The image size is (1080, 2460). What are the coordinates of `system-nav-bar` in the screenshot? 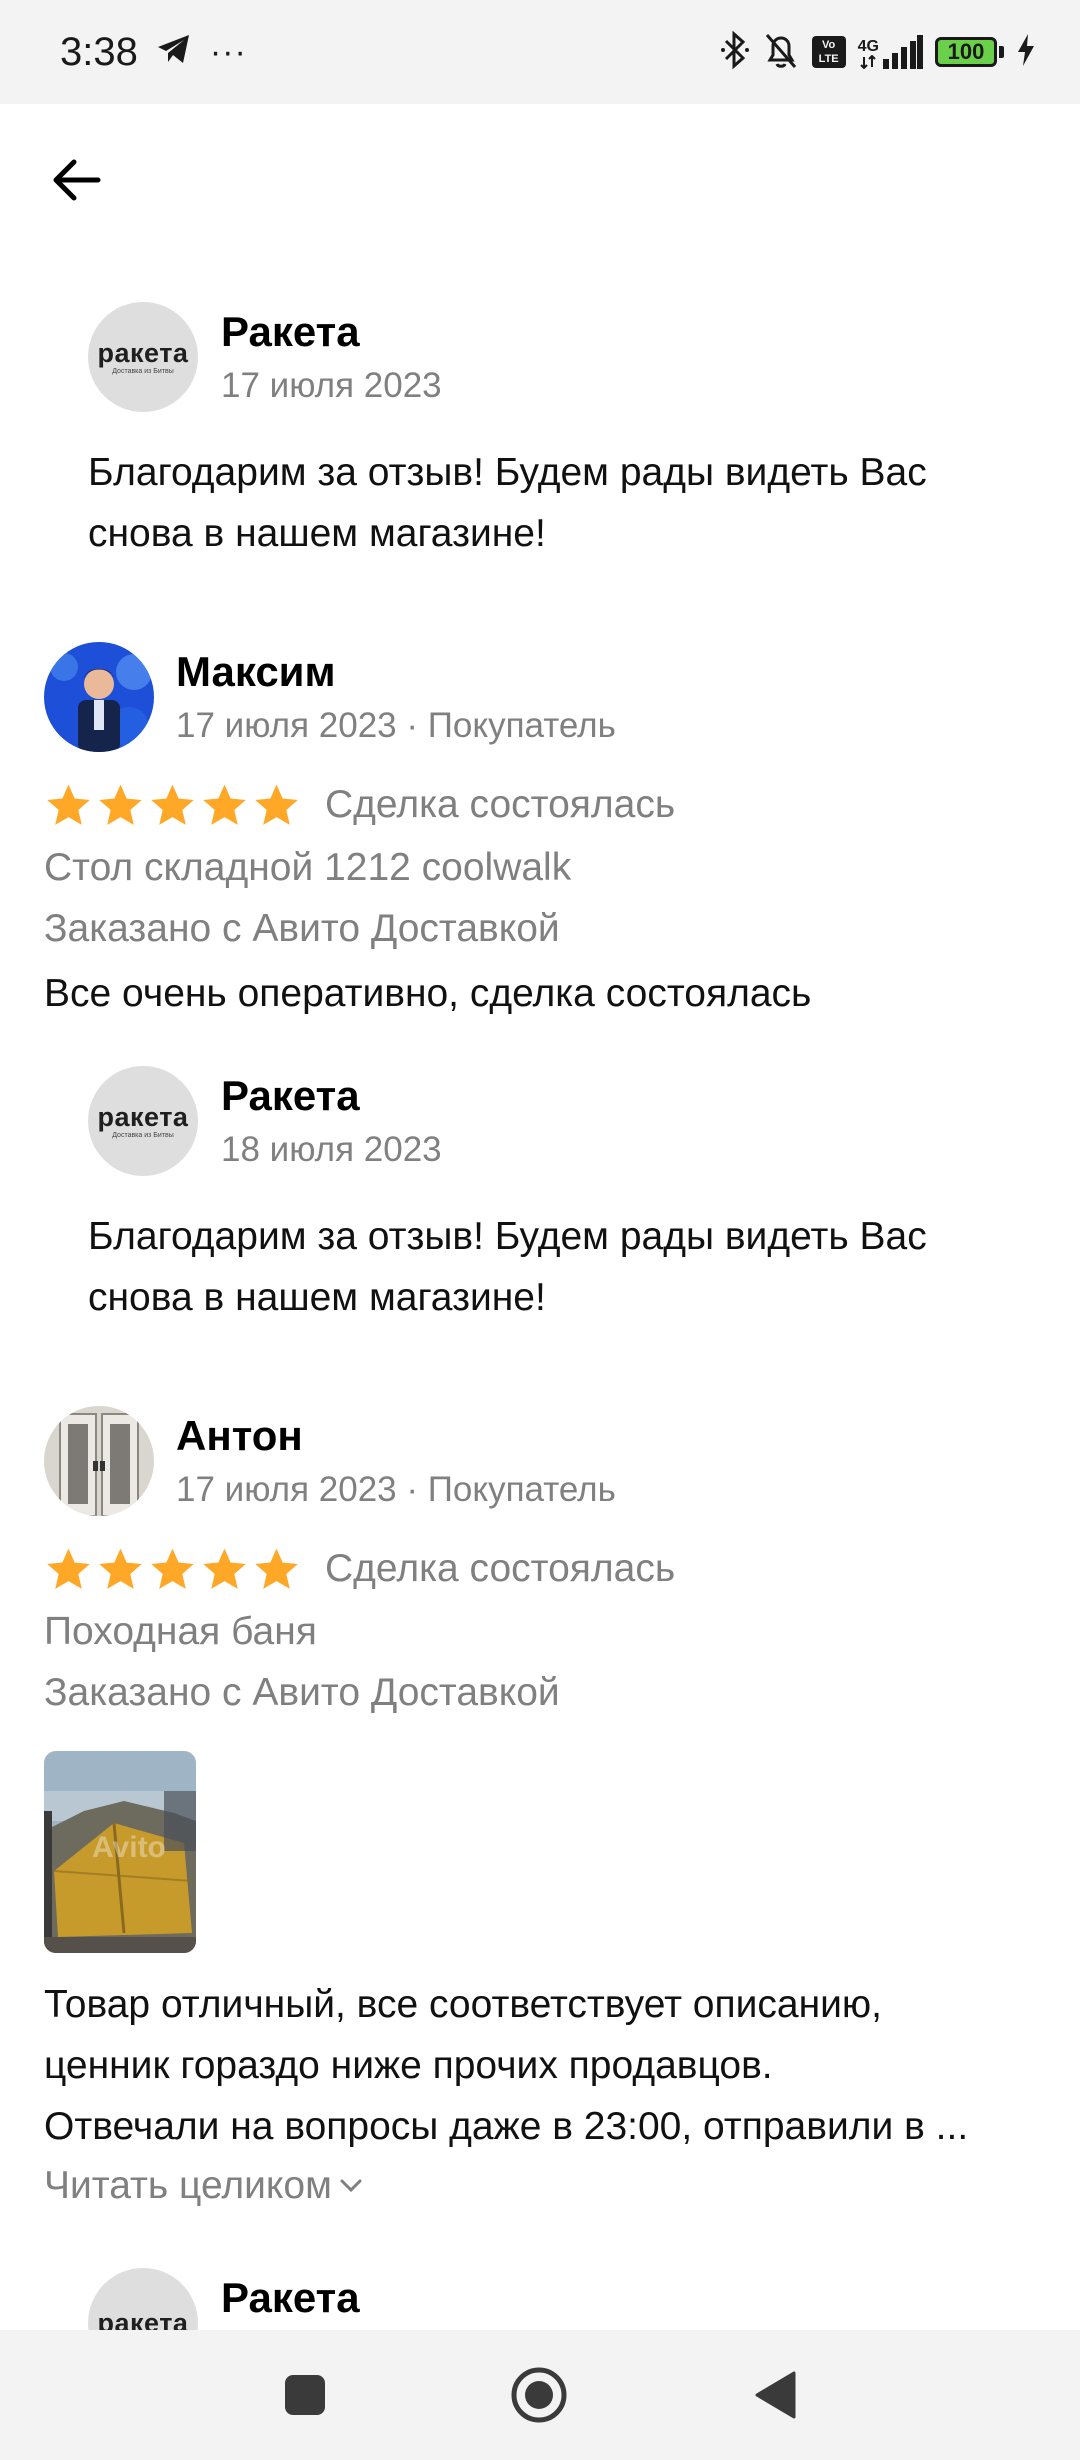 It's located at (540, 2395).